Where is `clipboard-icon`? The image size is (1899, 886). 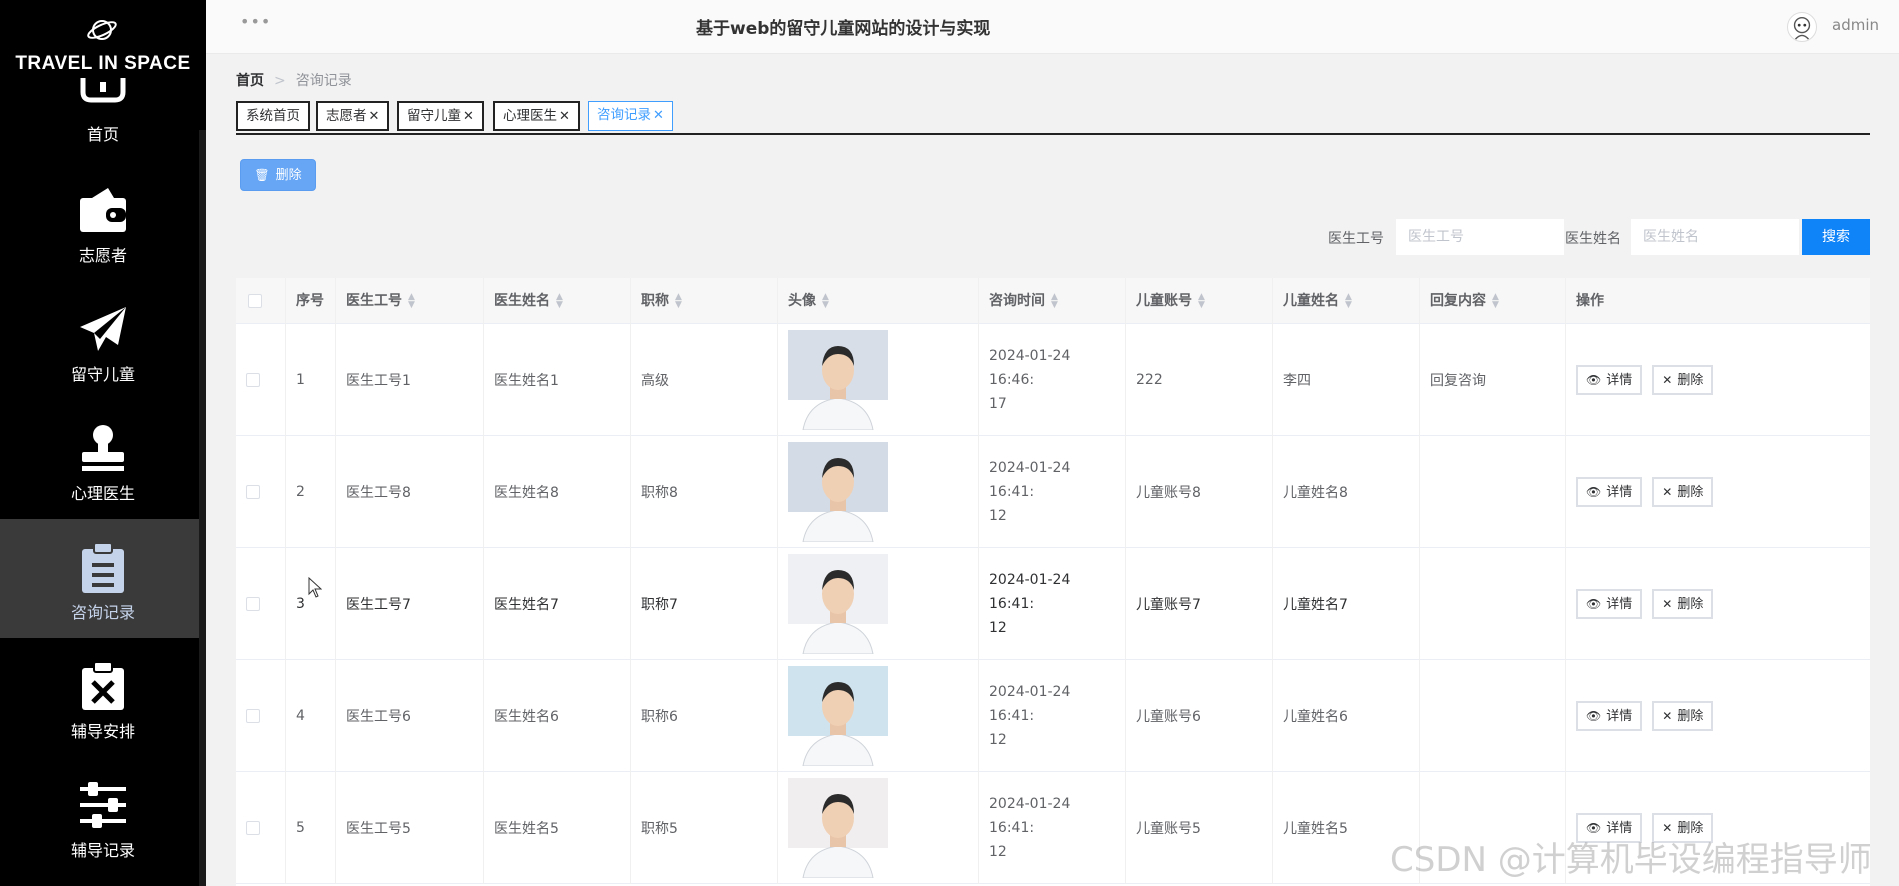
clipboard-icon is located at coordinates (103, 568).